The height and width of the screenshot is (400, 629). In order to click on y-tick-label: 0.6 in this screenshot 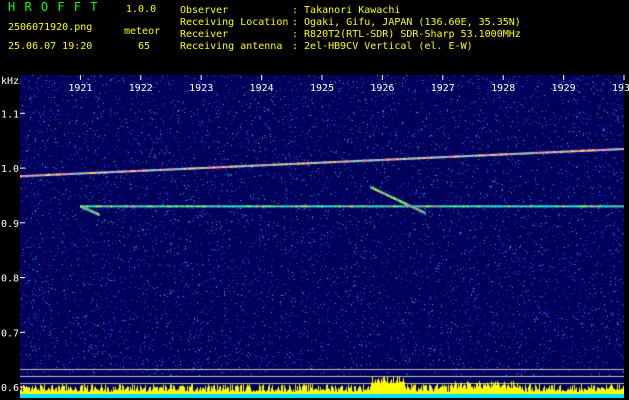, I will do `click(10, 388)`.